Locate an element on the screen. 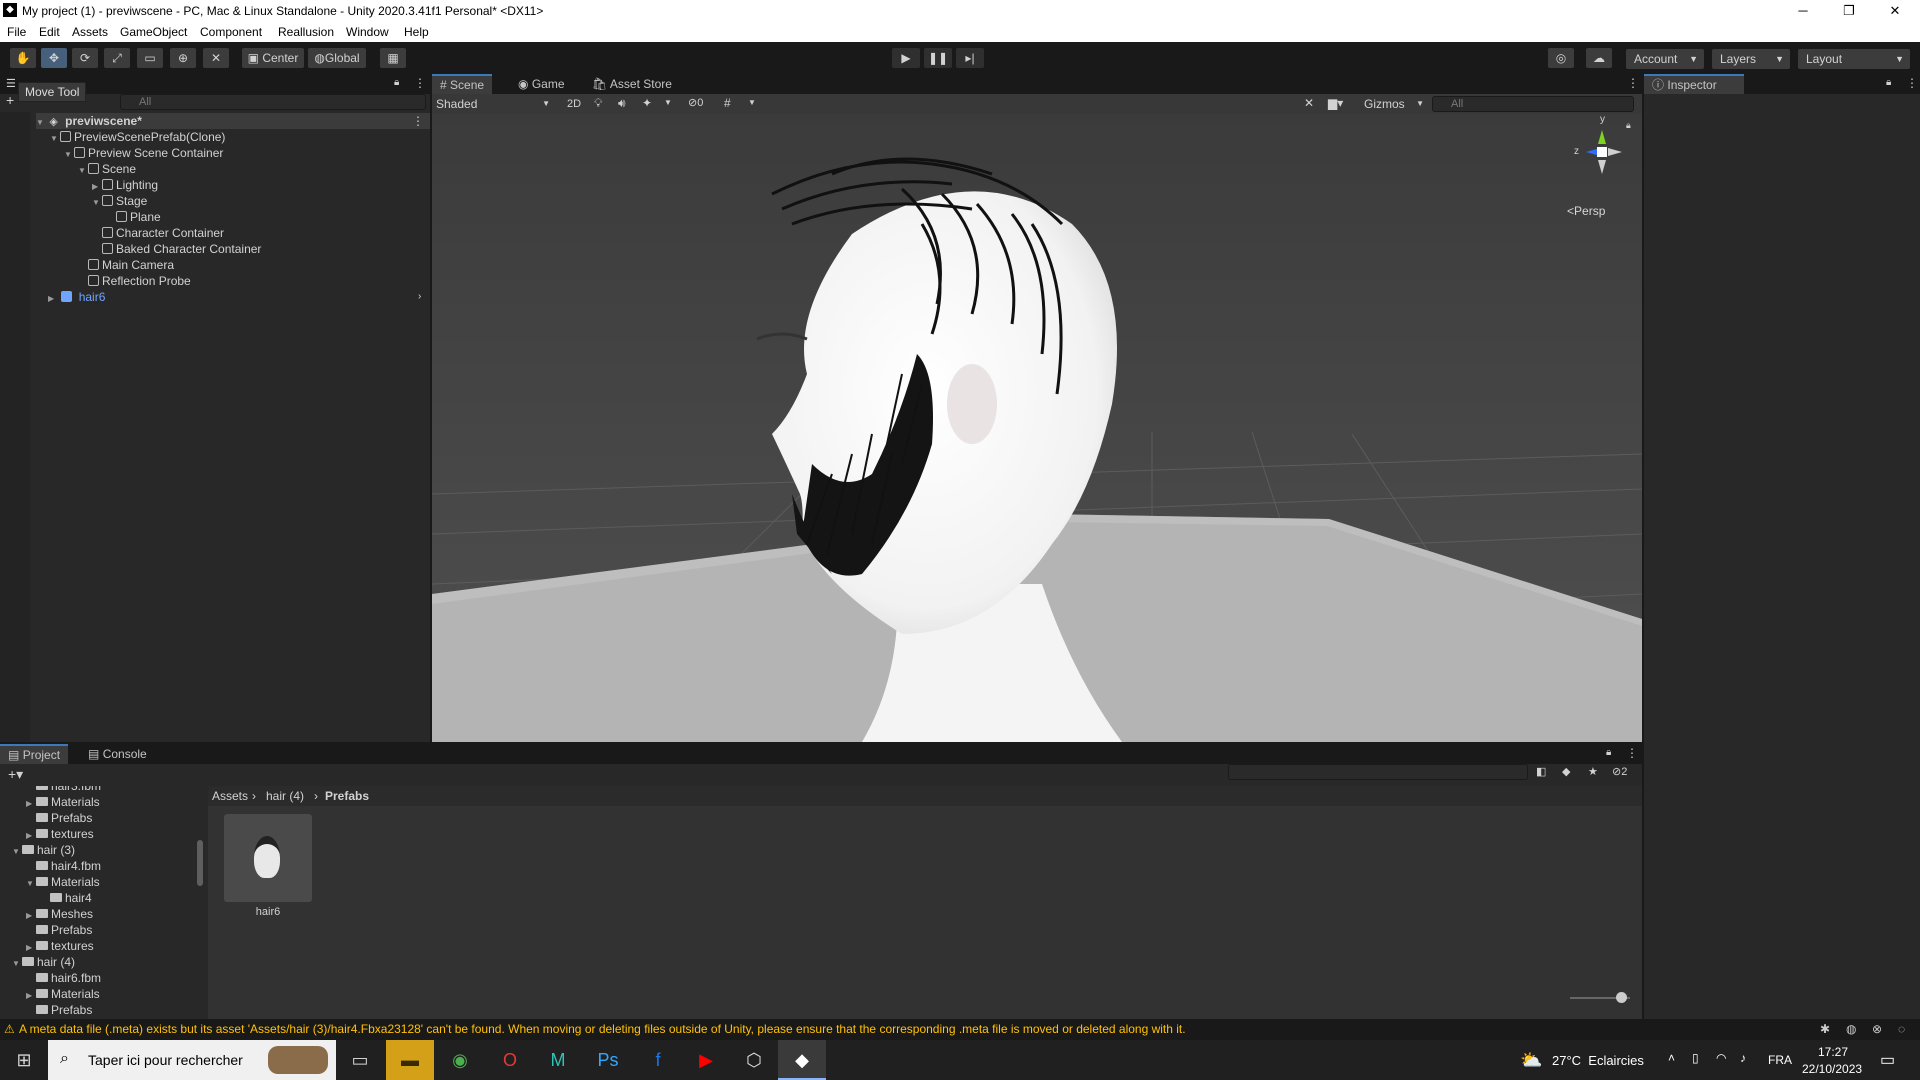  folder-tree-item: hair4 is located at coordinates (66, 898).